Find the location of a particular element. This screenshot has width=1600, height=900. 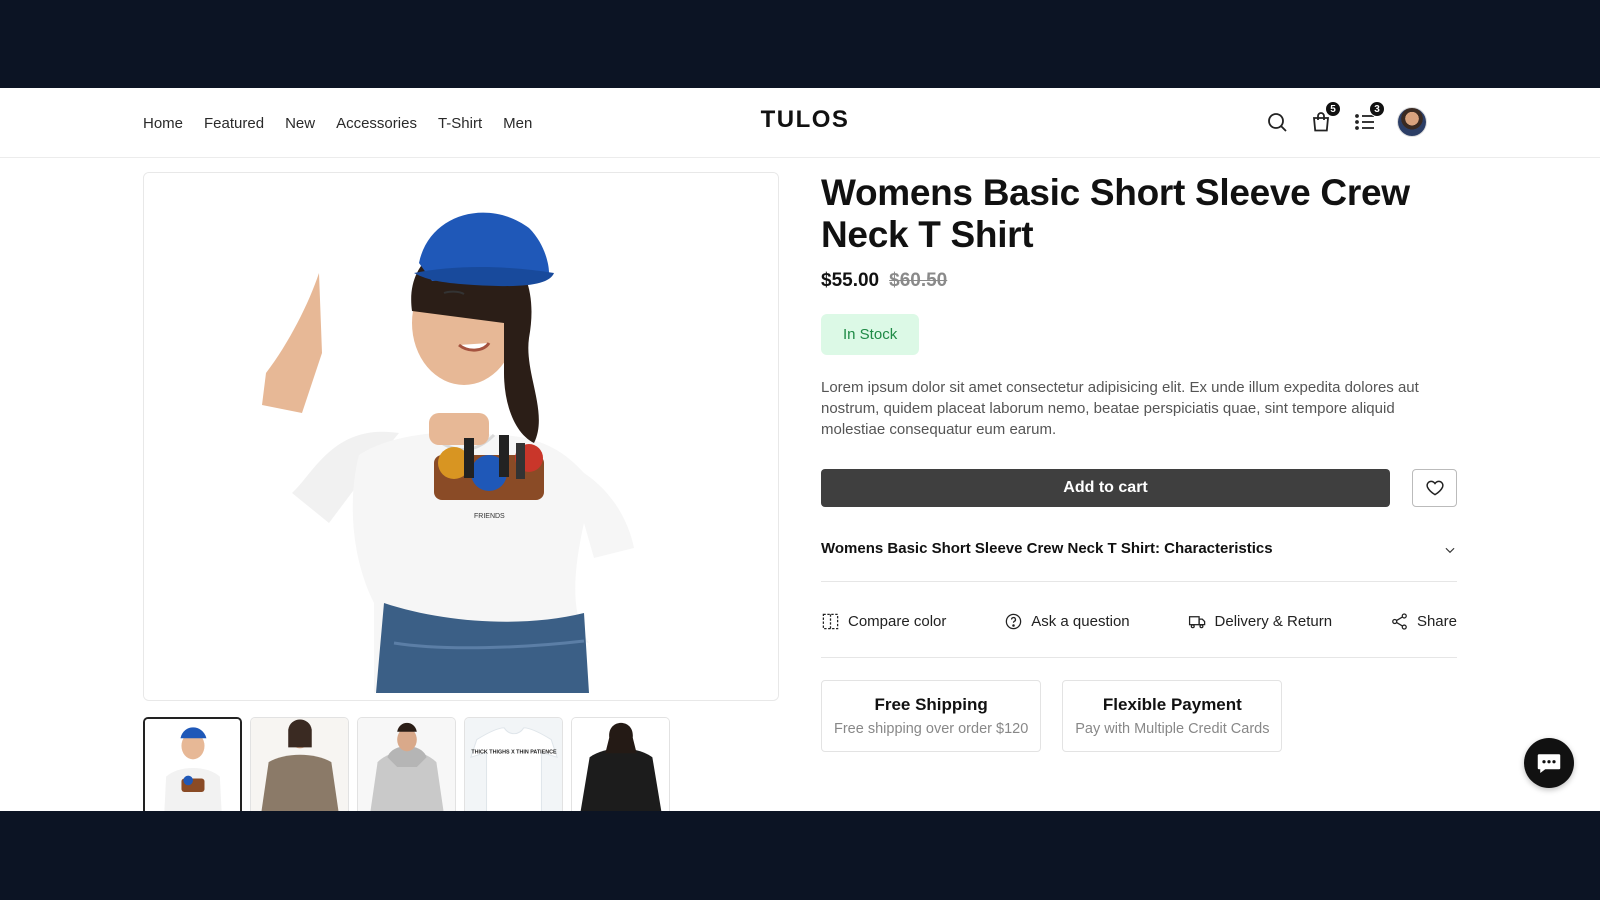

header-actions: 5 3 is located at coordinates (1346, 120).